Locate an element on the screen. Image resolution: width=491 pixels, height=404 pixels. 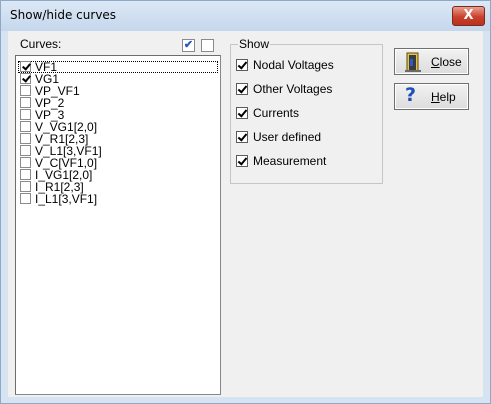
curve-label: I_L1[3,VF1] is located at coordinates (66, 199).